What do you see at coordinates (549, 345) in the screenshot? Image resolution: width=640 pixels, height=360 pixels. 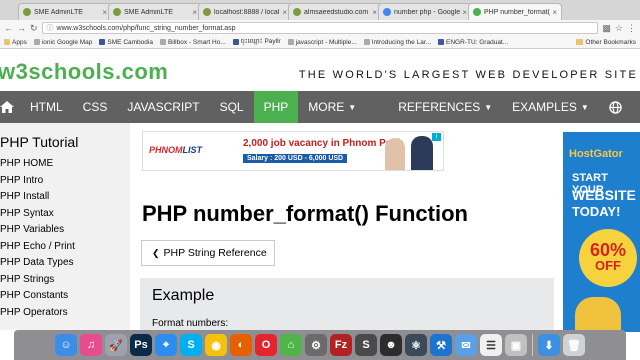 I see `downloads-icon: ⬇` at bounding box center [549, 345].